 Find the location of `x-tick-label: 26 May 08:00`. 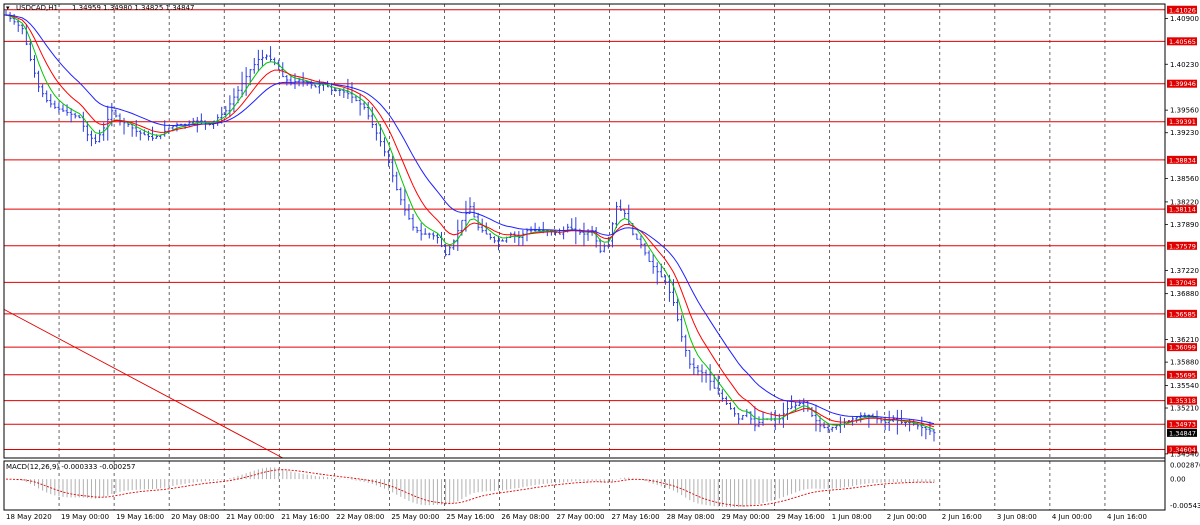

x-tick-label: 26 May 08:00 is located at coordinates (525, 517).